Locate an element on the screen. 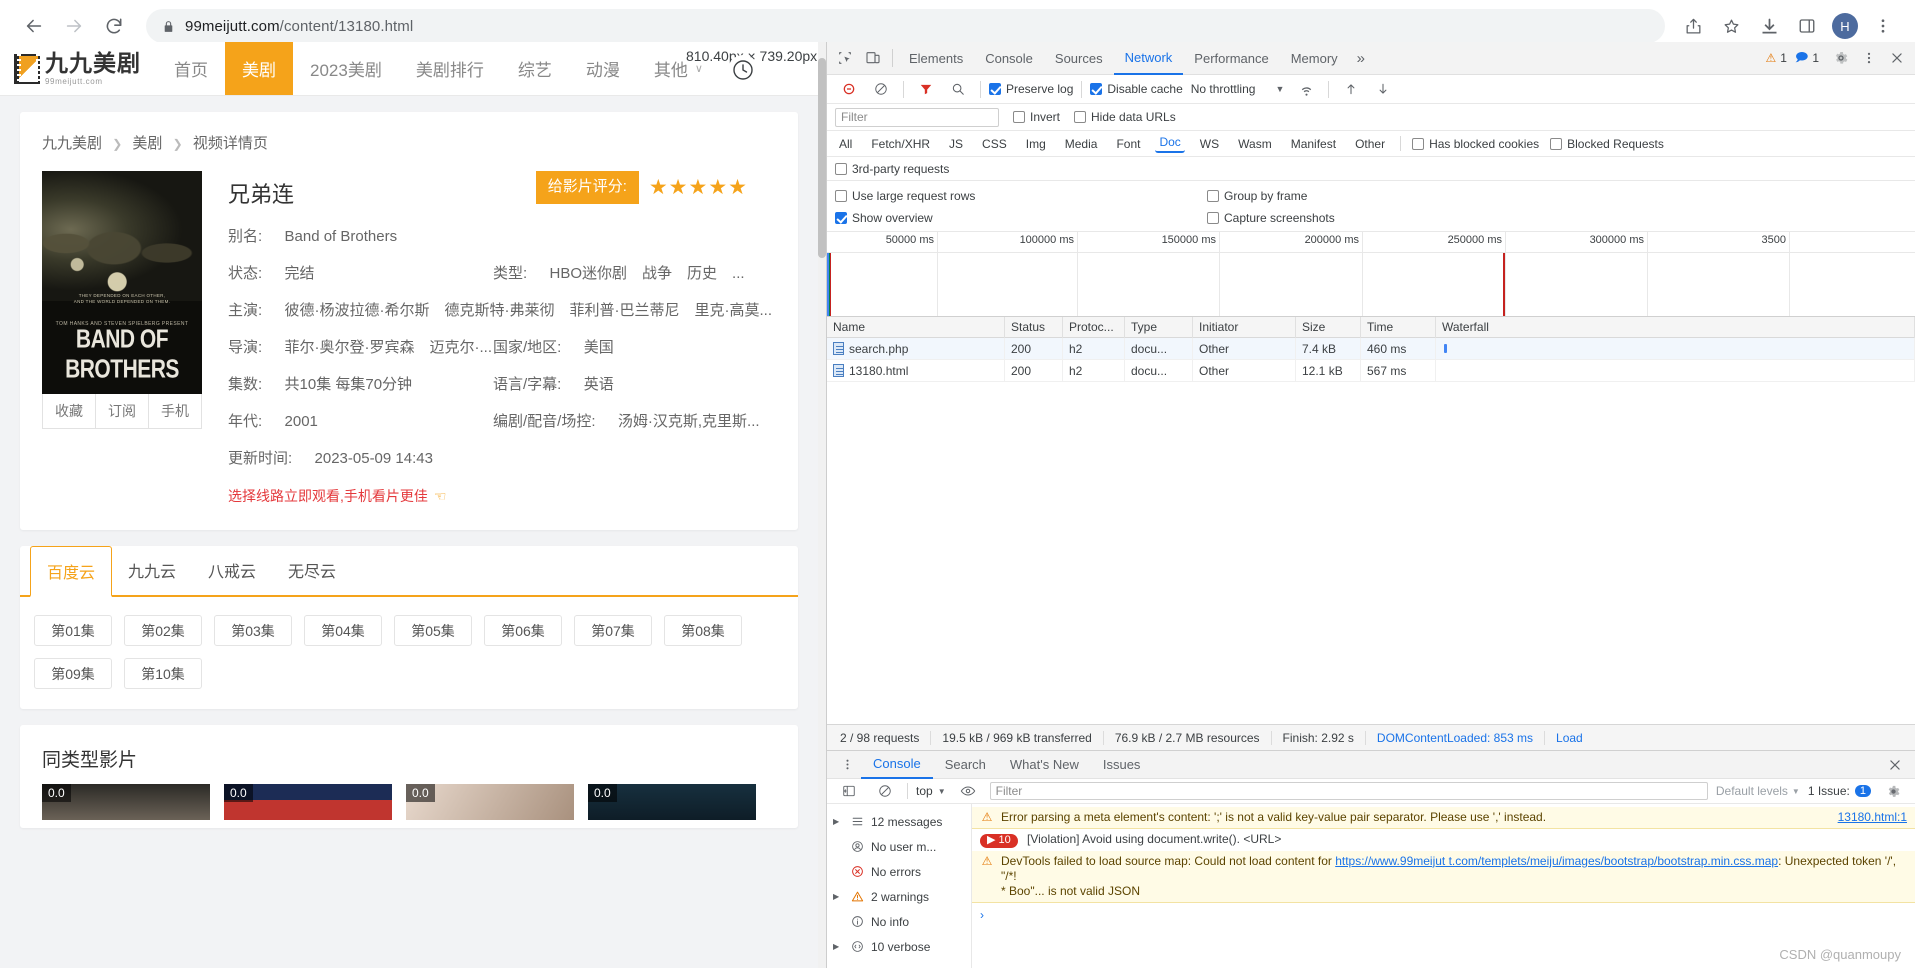 The height and width of the screenshot is (968, 1915). disable-cache-checkbox: Disable cache is located at coordinates (1136, 89).